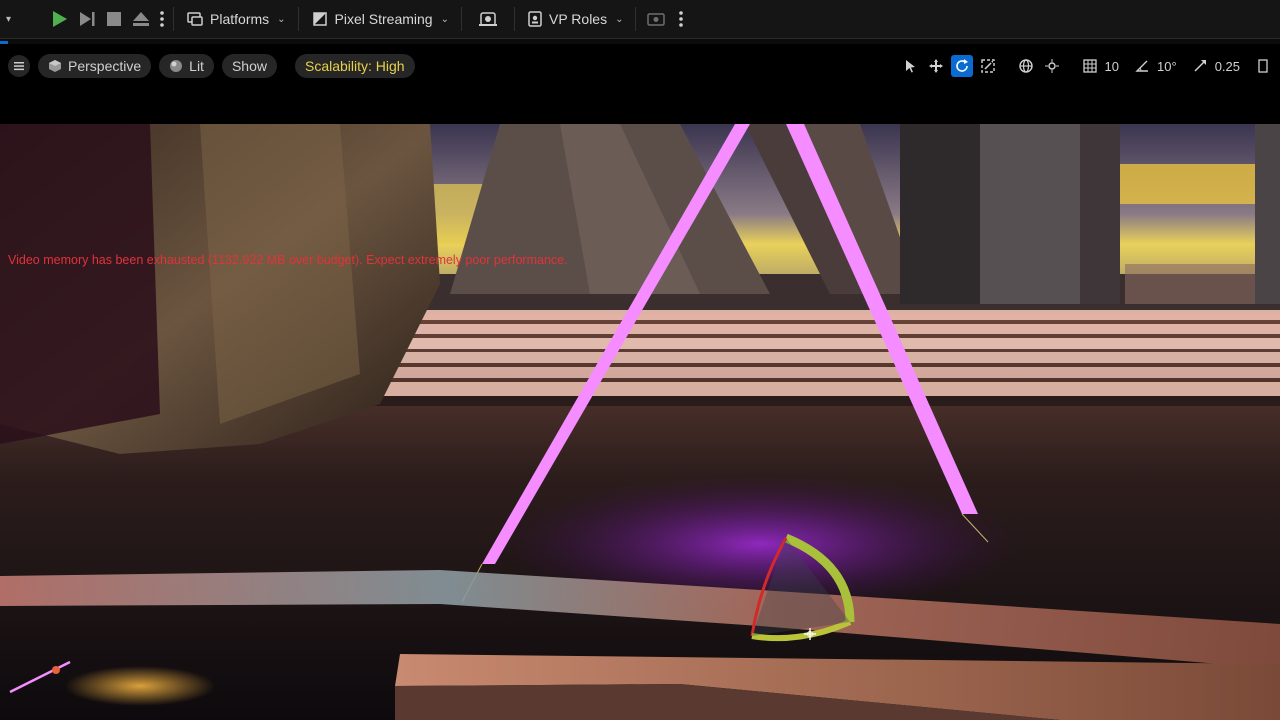  I want to click on play-button, so click(59, 19).